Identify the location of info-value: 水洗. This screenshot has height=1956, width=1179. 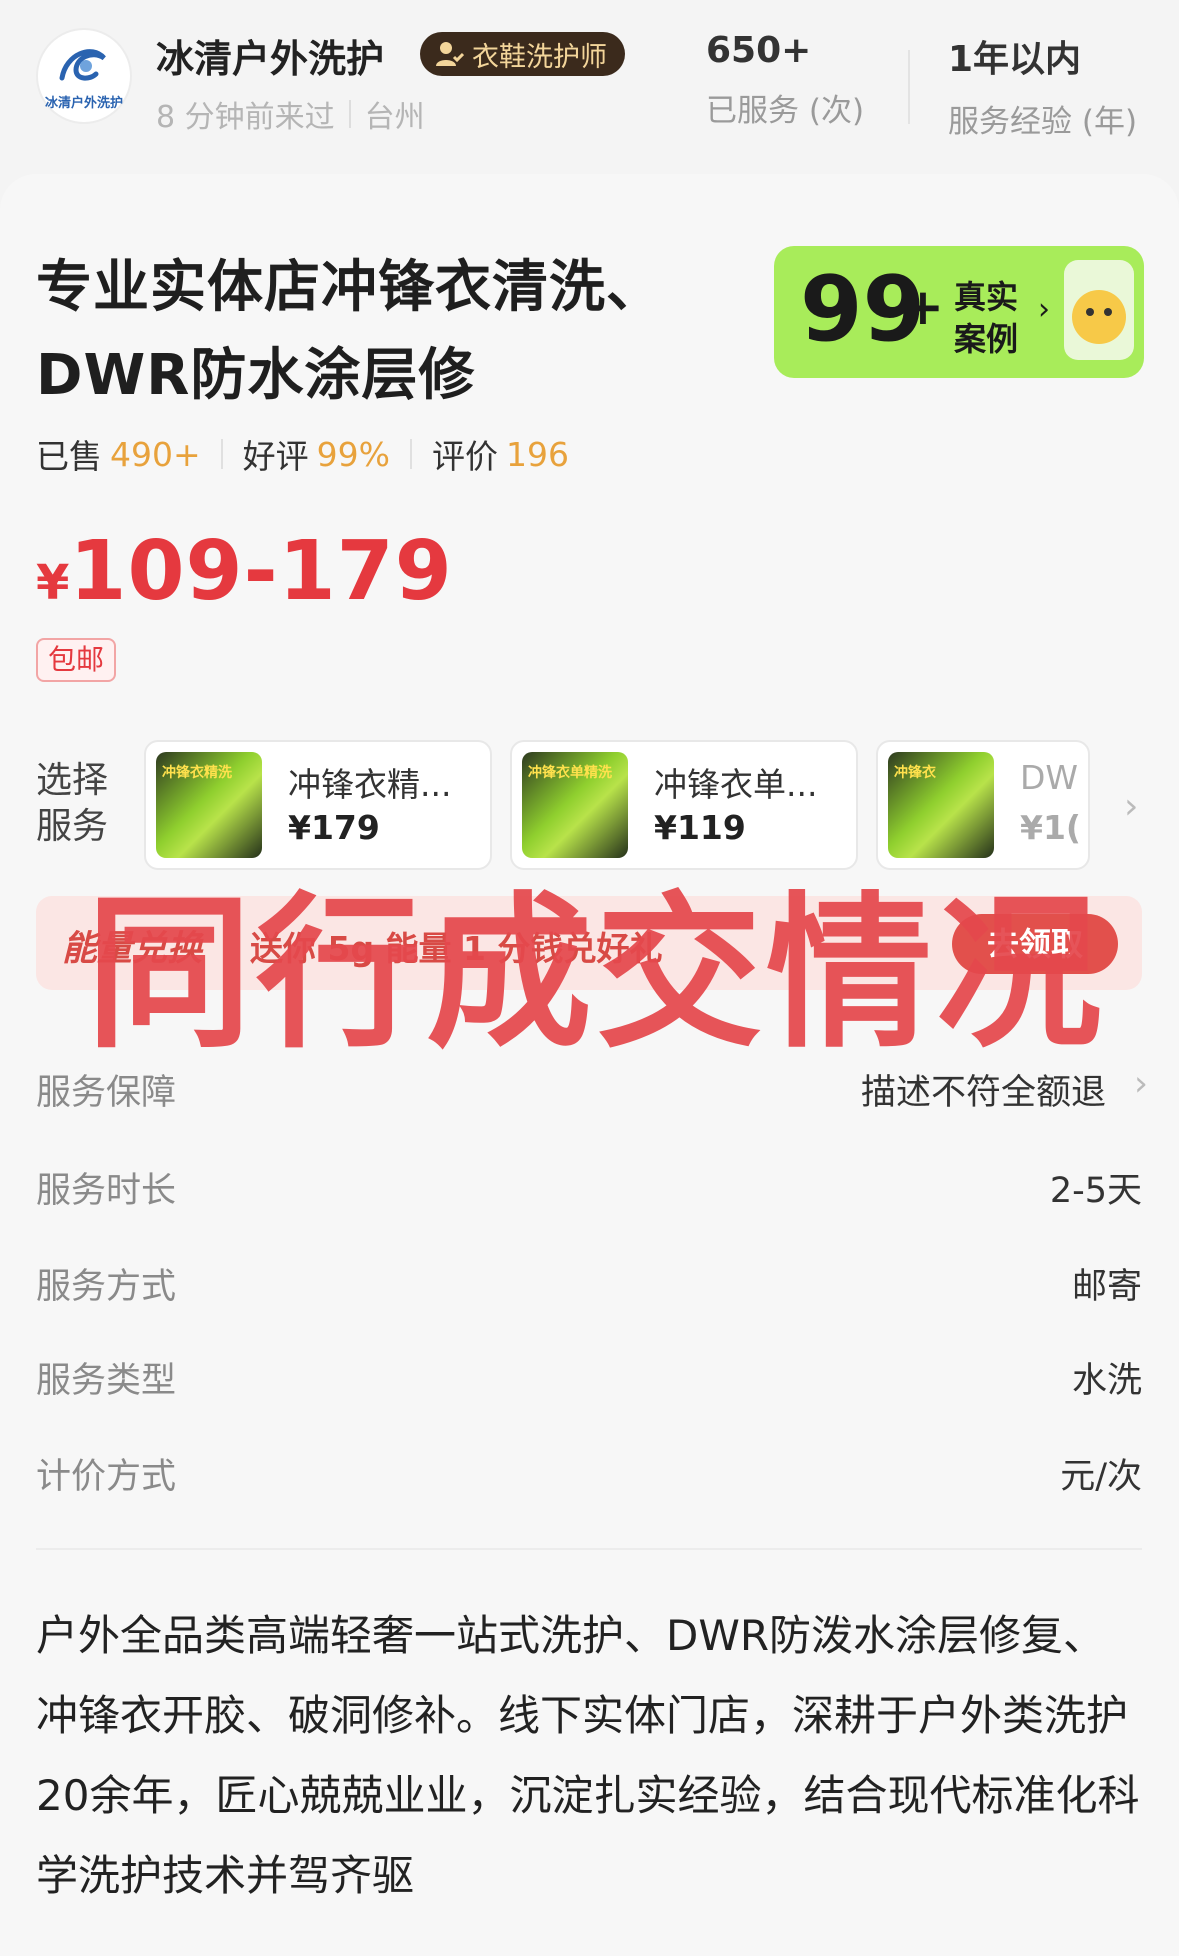
(1106, 1381).